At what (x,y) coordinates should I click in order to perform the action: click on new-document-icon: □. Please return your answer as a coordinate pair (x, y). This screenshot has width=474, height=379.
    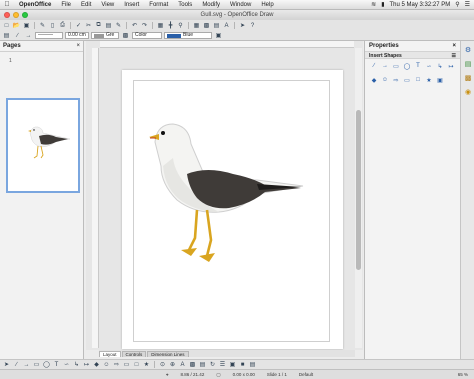
    Looking at the image, I should click on (6, 26).